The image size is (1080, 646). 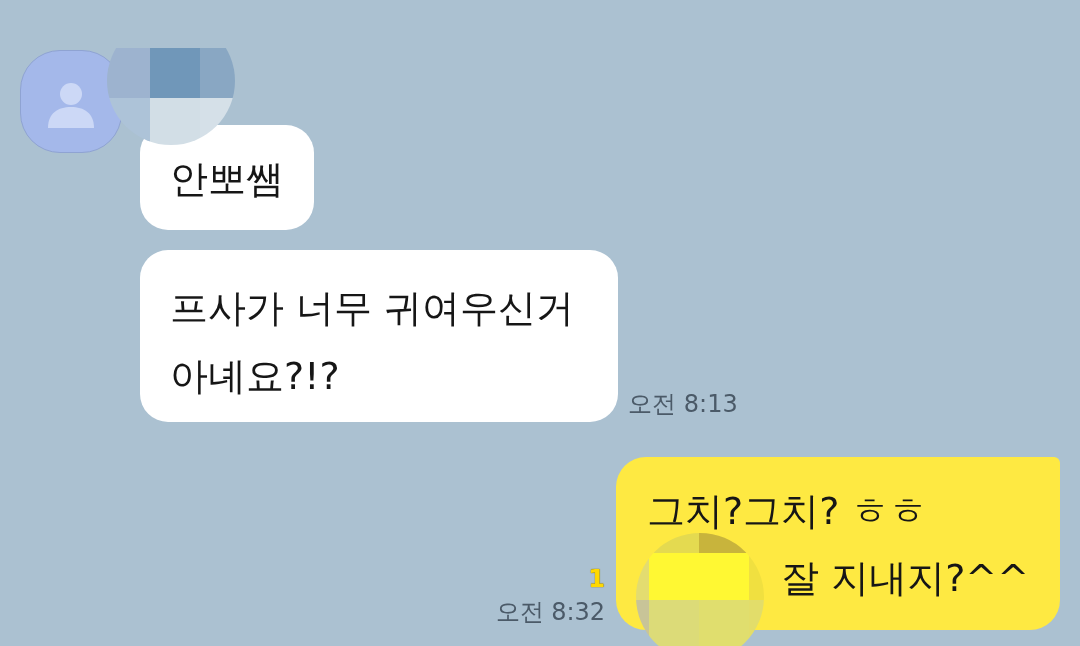 I want to click on message-text: 아녜요?!?, so click(x=255, y=376).